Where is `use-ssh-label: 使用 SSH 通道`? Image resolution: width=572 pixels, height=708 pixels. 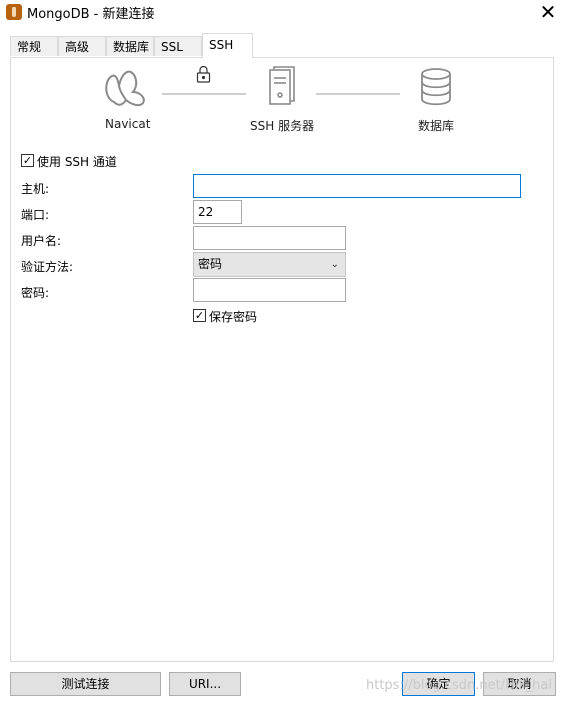
use-ssh-label: 使用 SSH 通道 is located at coordinates (77, 162).